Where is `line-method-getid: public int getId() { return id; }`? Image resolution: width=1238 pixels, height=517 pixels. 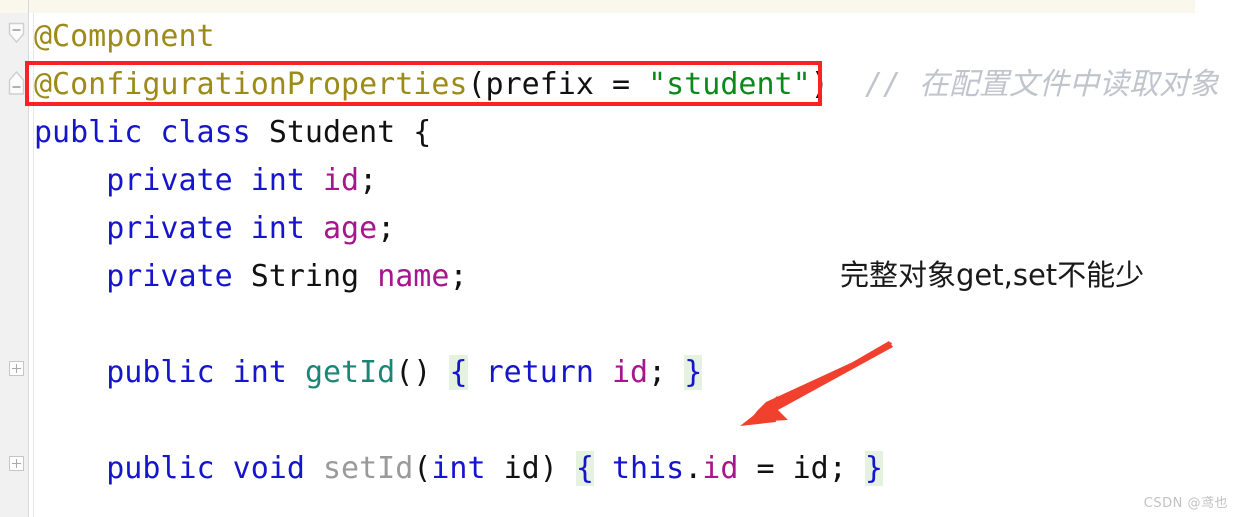
line-method-getid: public int getId() { return id; } is located at coordinates (636, 373).